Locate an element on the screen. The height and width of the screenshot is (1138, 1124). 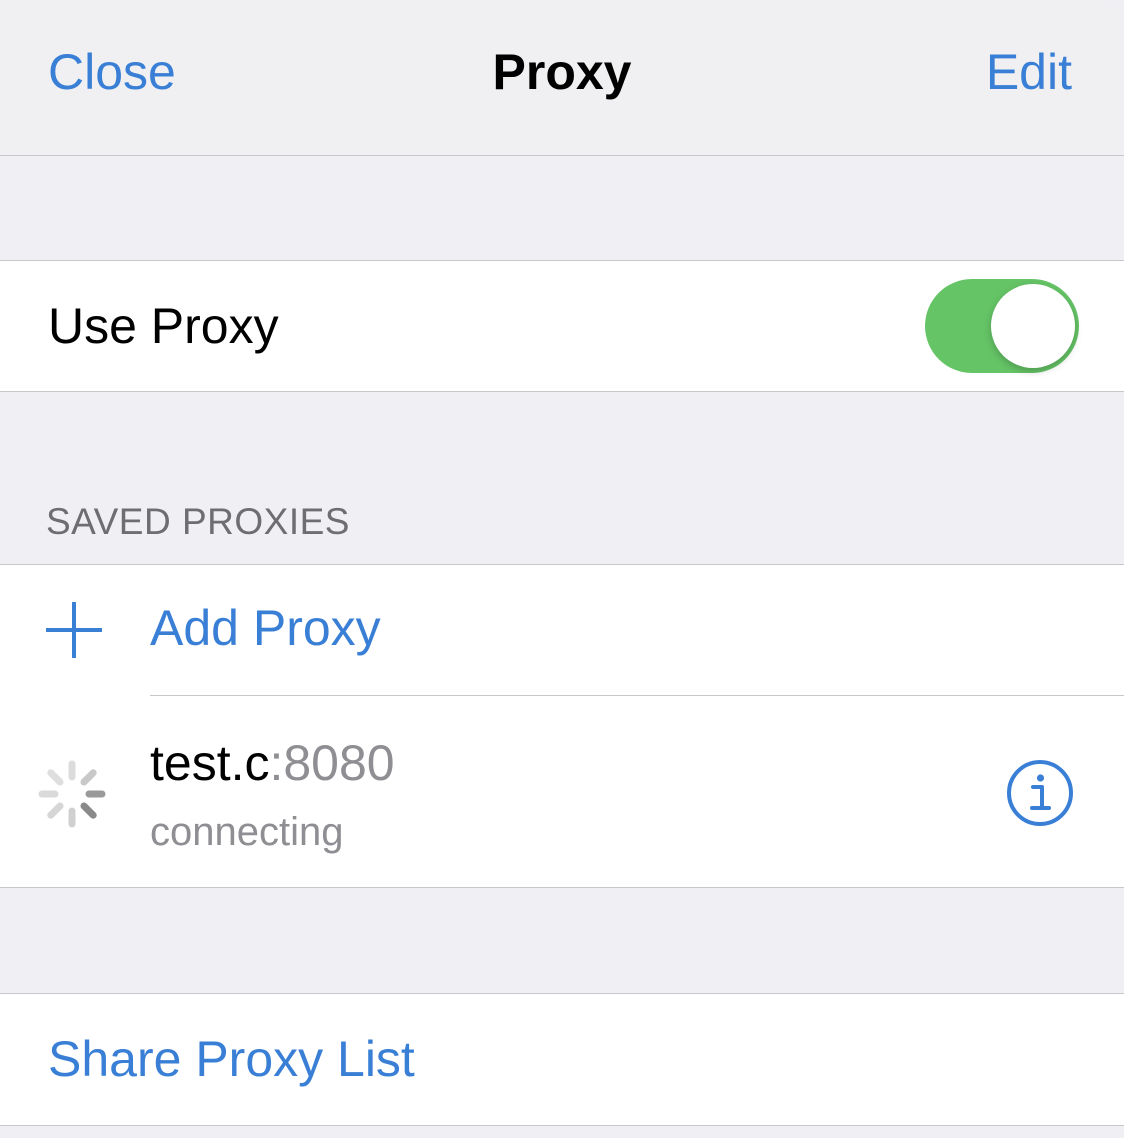
spinner-icon is located at coordinates (72, 794).